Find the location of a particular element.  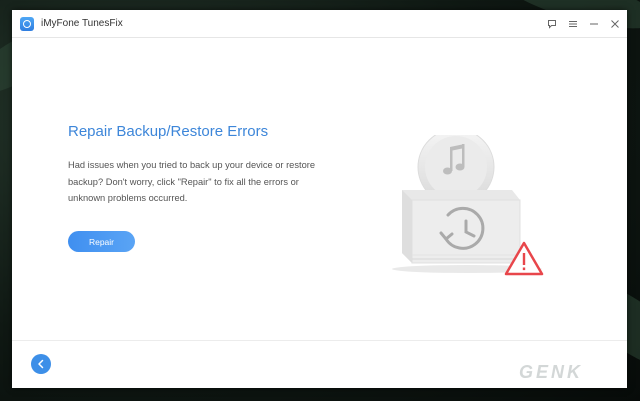

minimize-icon is located at coordinates (594, 24).